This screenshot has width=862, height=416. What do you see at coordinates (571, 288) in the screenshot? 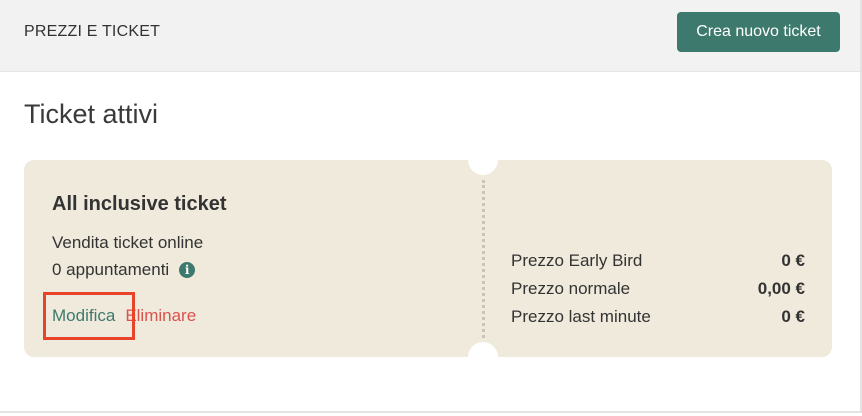
I see `price-label: Prezzo normale` at bounding box center [571, 288].